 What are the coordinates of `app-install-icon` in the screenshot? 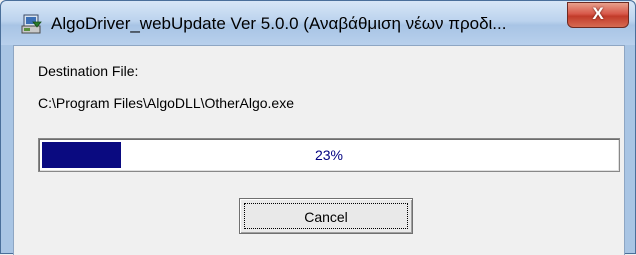 It's located at (32, 24).